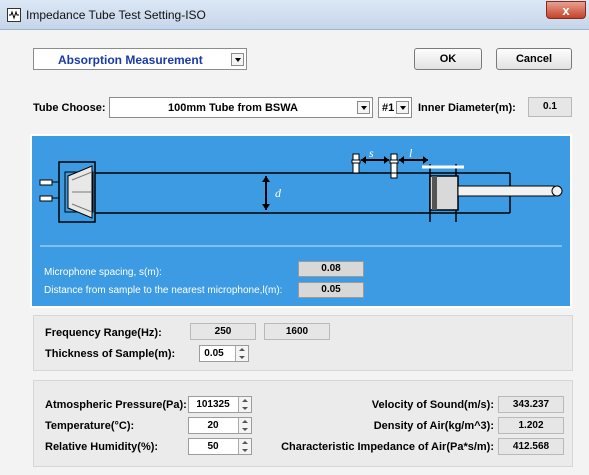  Describe the element at coordinates (331, 269) in the screenshot. I see `mic-spacing-value: 0.08` at that location.